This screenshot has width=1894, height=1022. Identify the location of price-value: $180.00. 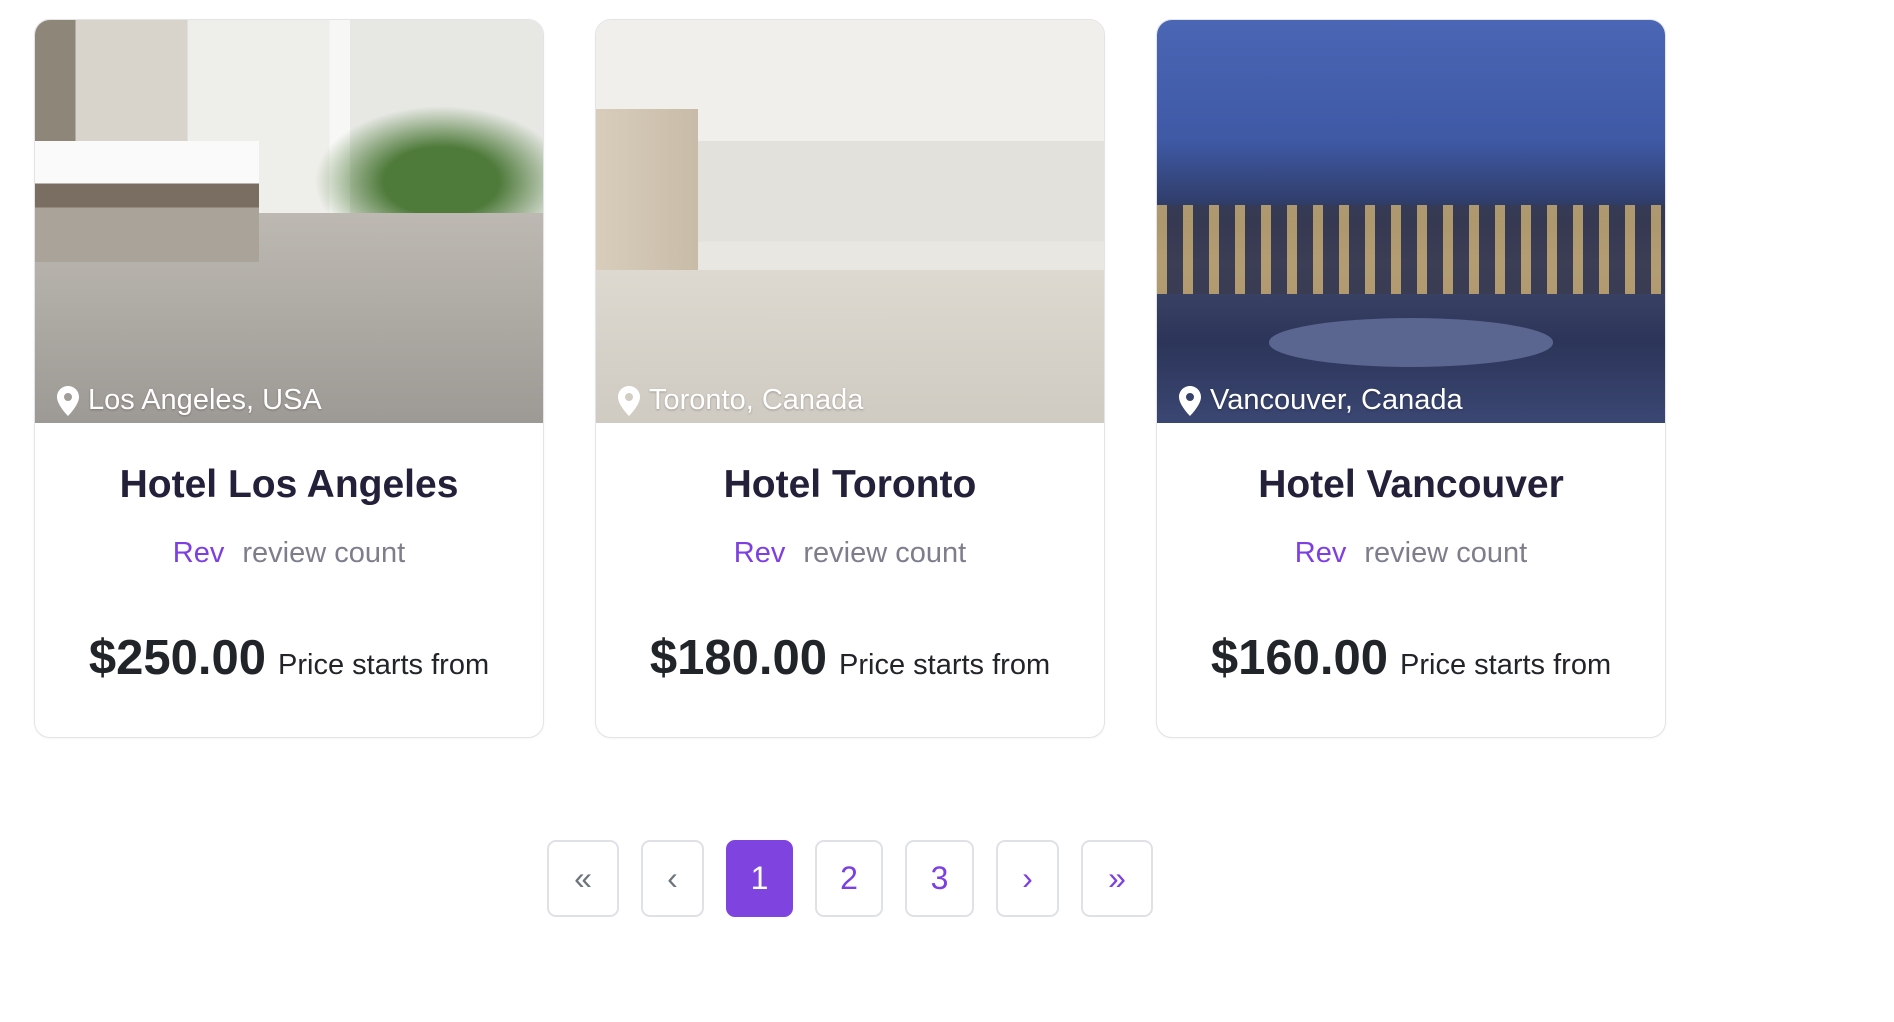
(738, 658).